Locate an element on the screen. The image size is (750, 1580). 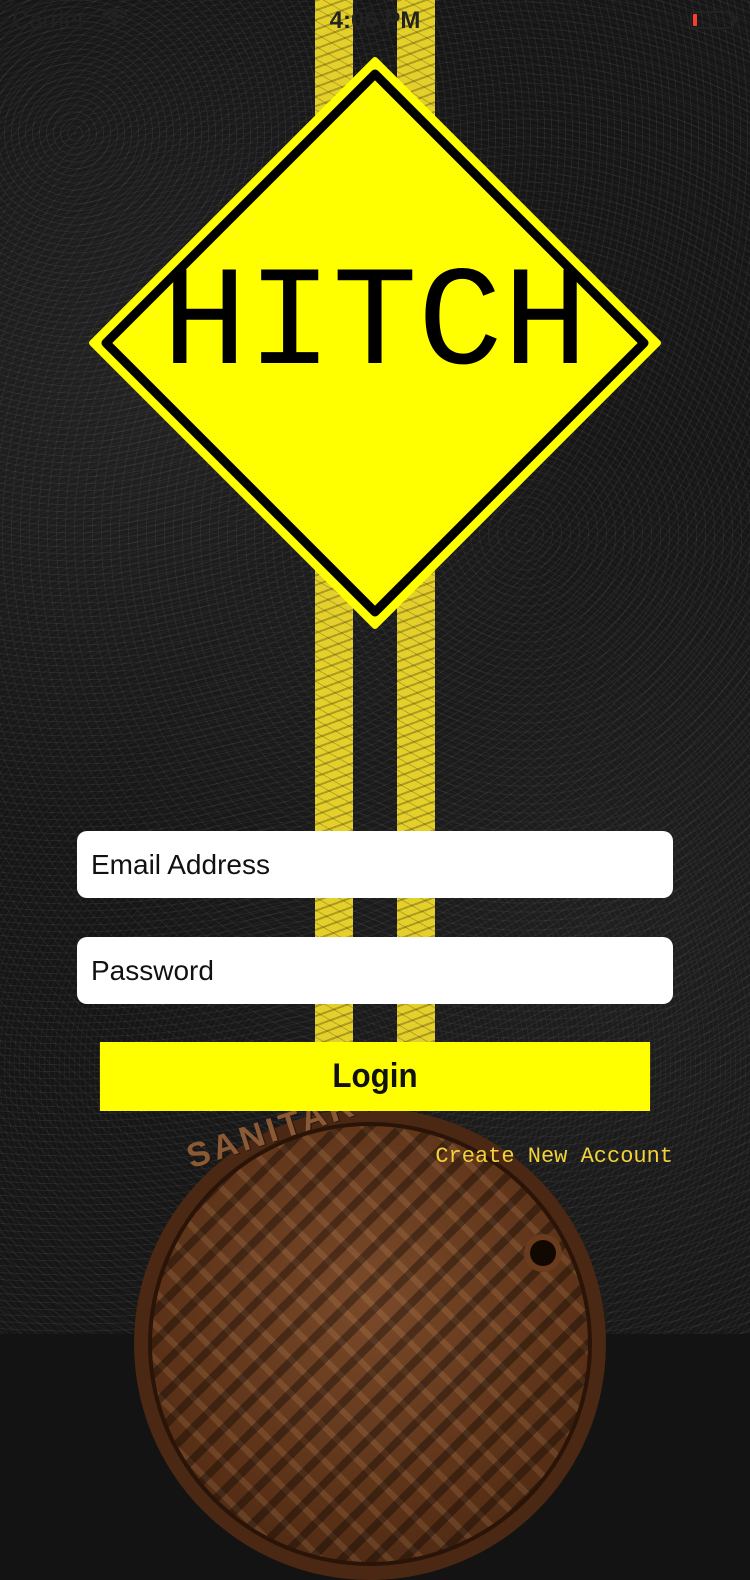
login-button: Login is located at coordinates (375, 1076).